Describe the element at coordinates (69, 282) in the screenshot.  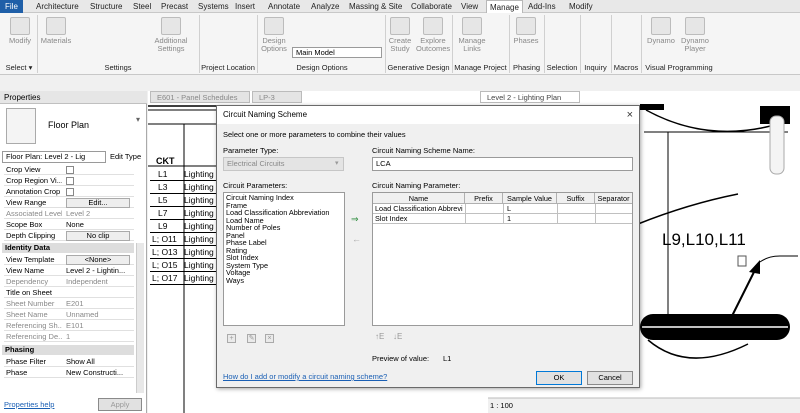
I see `prop-row: Dependency Independent` at that location.